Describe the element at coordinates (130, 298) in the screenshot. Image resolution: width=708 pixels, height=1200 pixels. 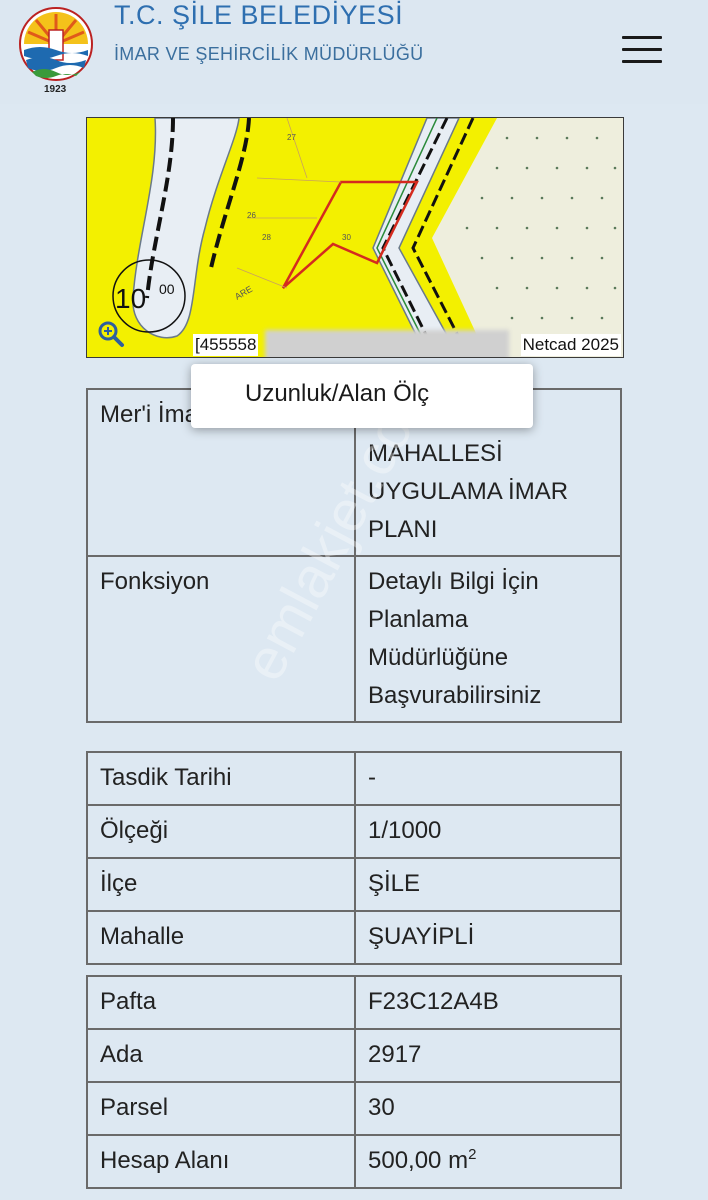
I see `map-label-main: 10` at that location.